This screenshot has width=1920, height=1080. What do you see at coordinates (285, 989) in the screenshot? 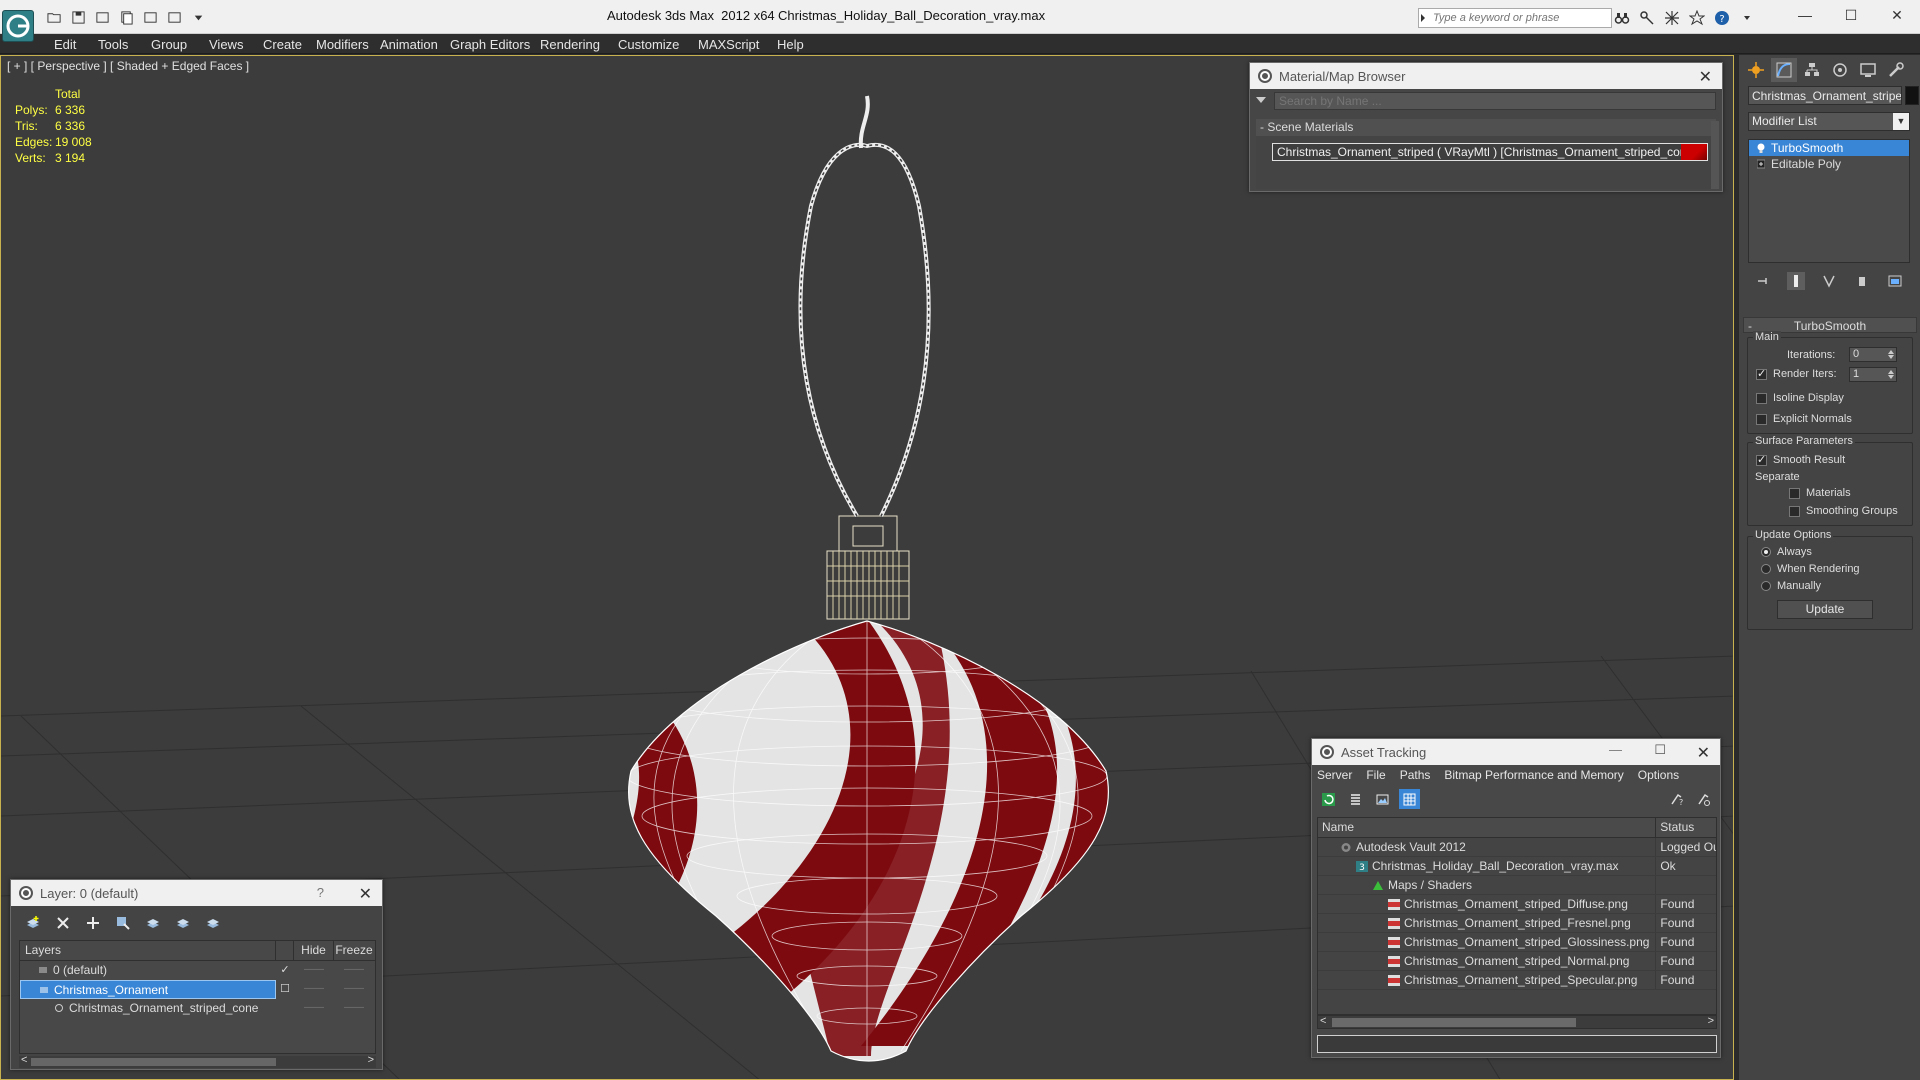
I see `layer-active-check: ☐` at bounding box center [285, 989].